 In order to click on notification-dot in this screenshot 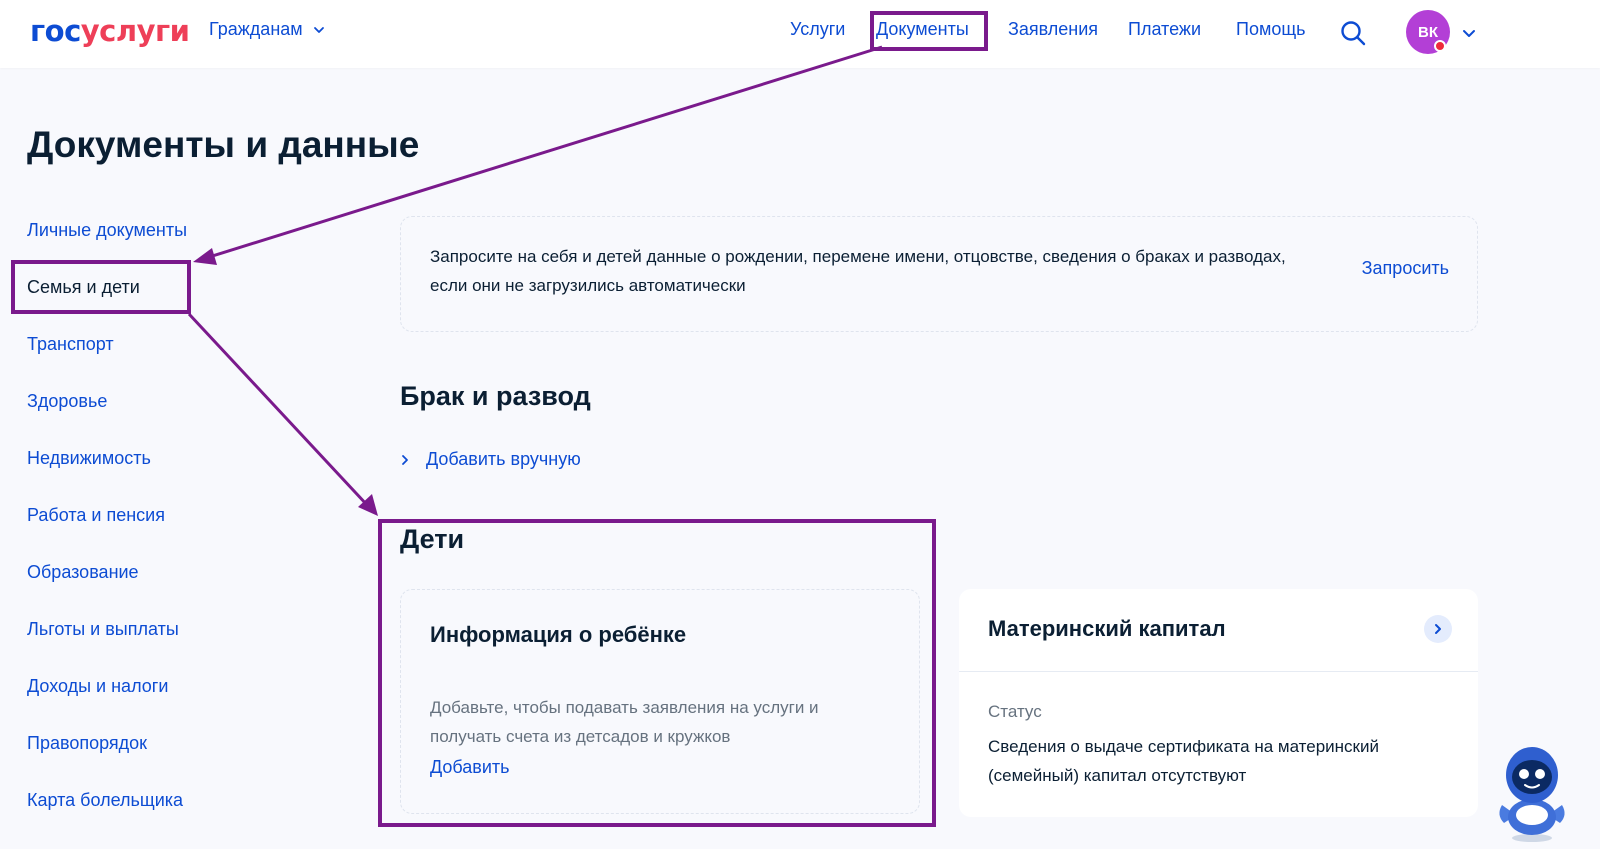, I will do `click(1440, 46)`.